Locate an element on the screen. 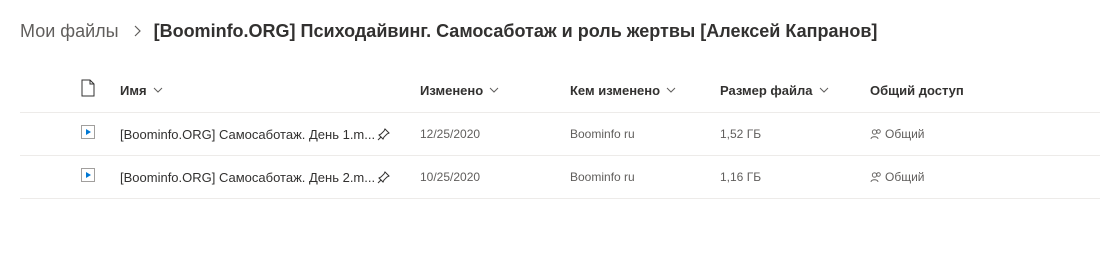 Image resolution: width=1100 pixels, height=265 pixels. modified-date: 10/25/2020 is located at coordinates (450, 177).